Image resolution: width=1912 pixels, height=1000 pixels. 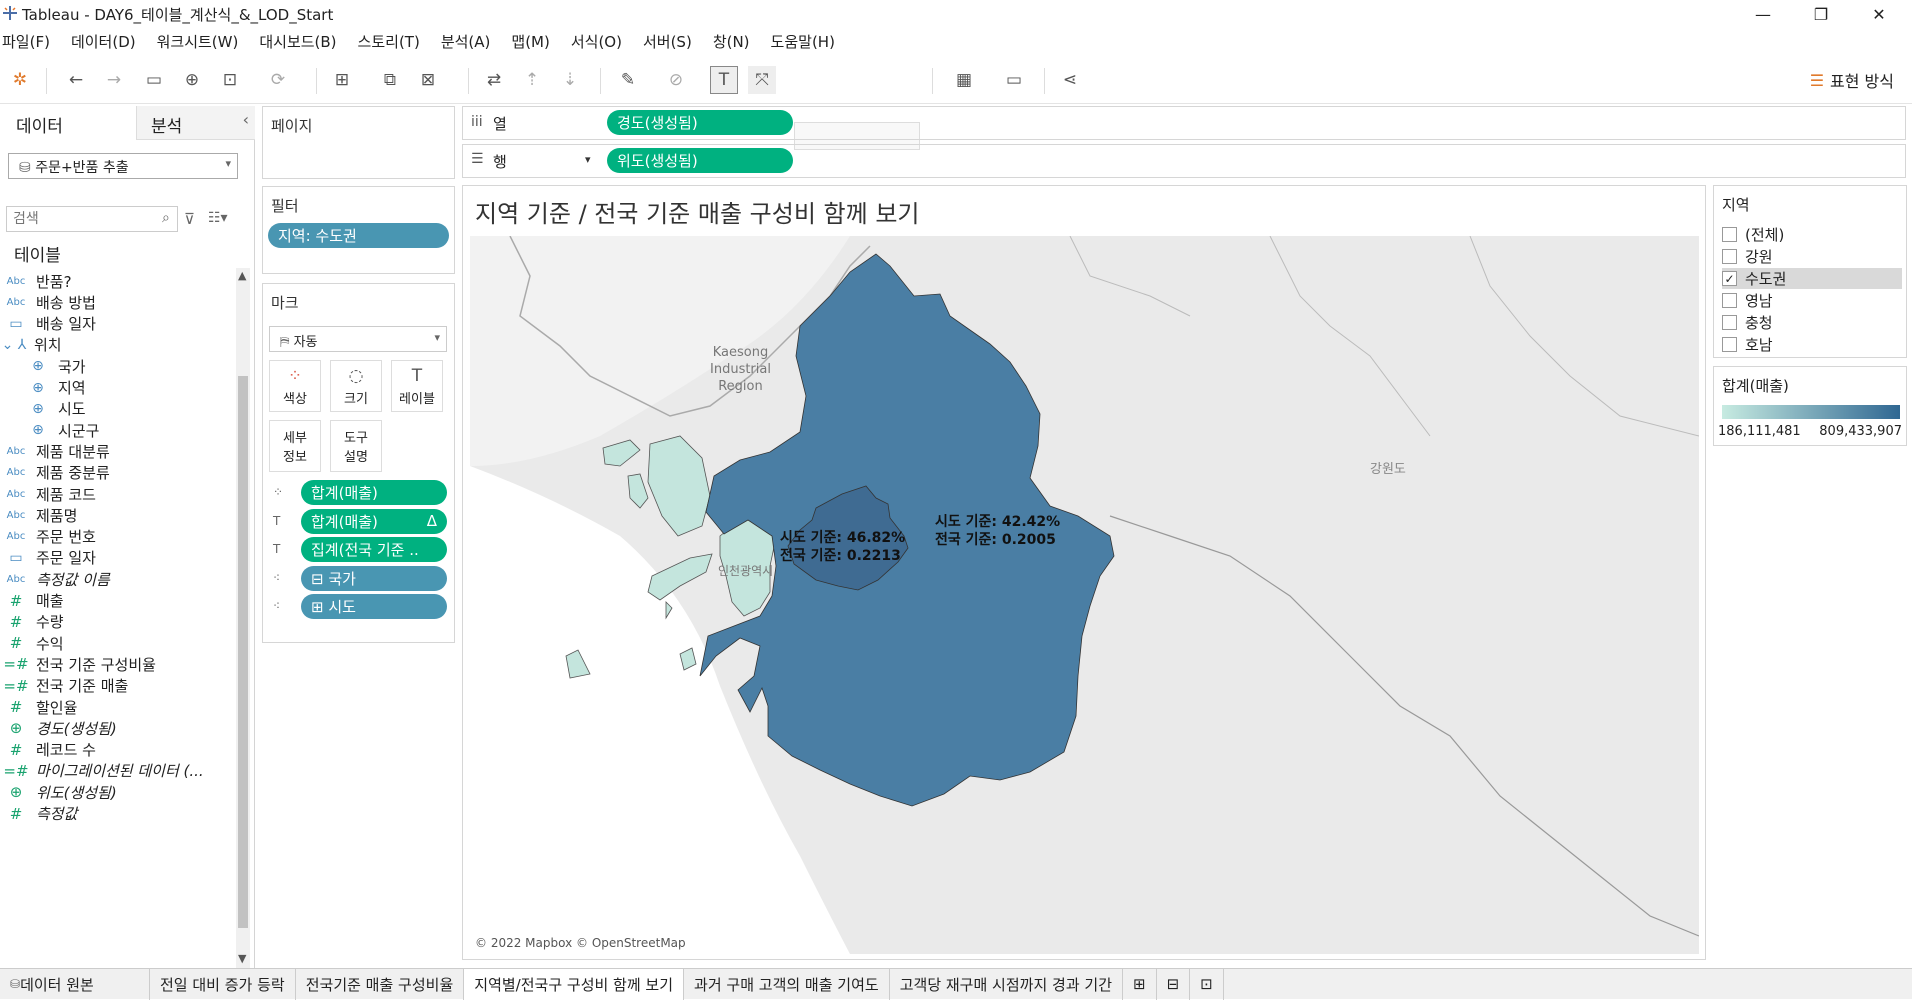 What do you see at coordinates (1812, 256) in the screenshot?
I see `region-filter-item: 강원` at bounding box center [1812, 256].